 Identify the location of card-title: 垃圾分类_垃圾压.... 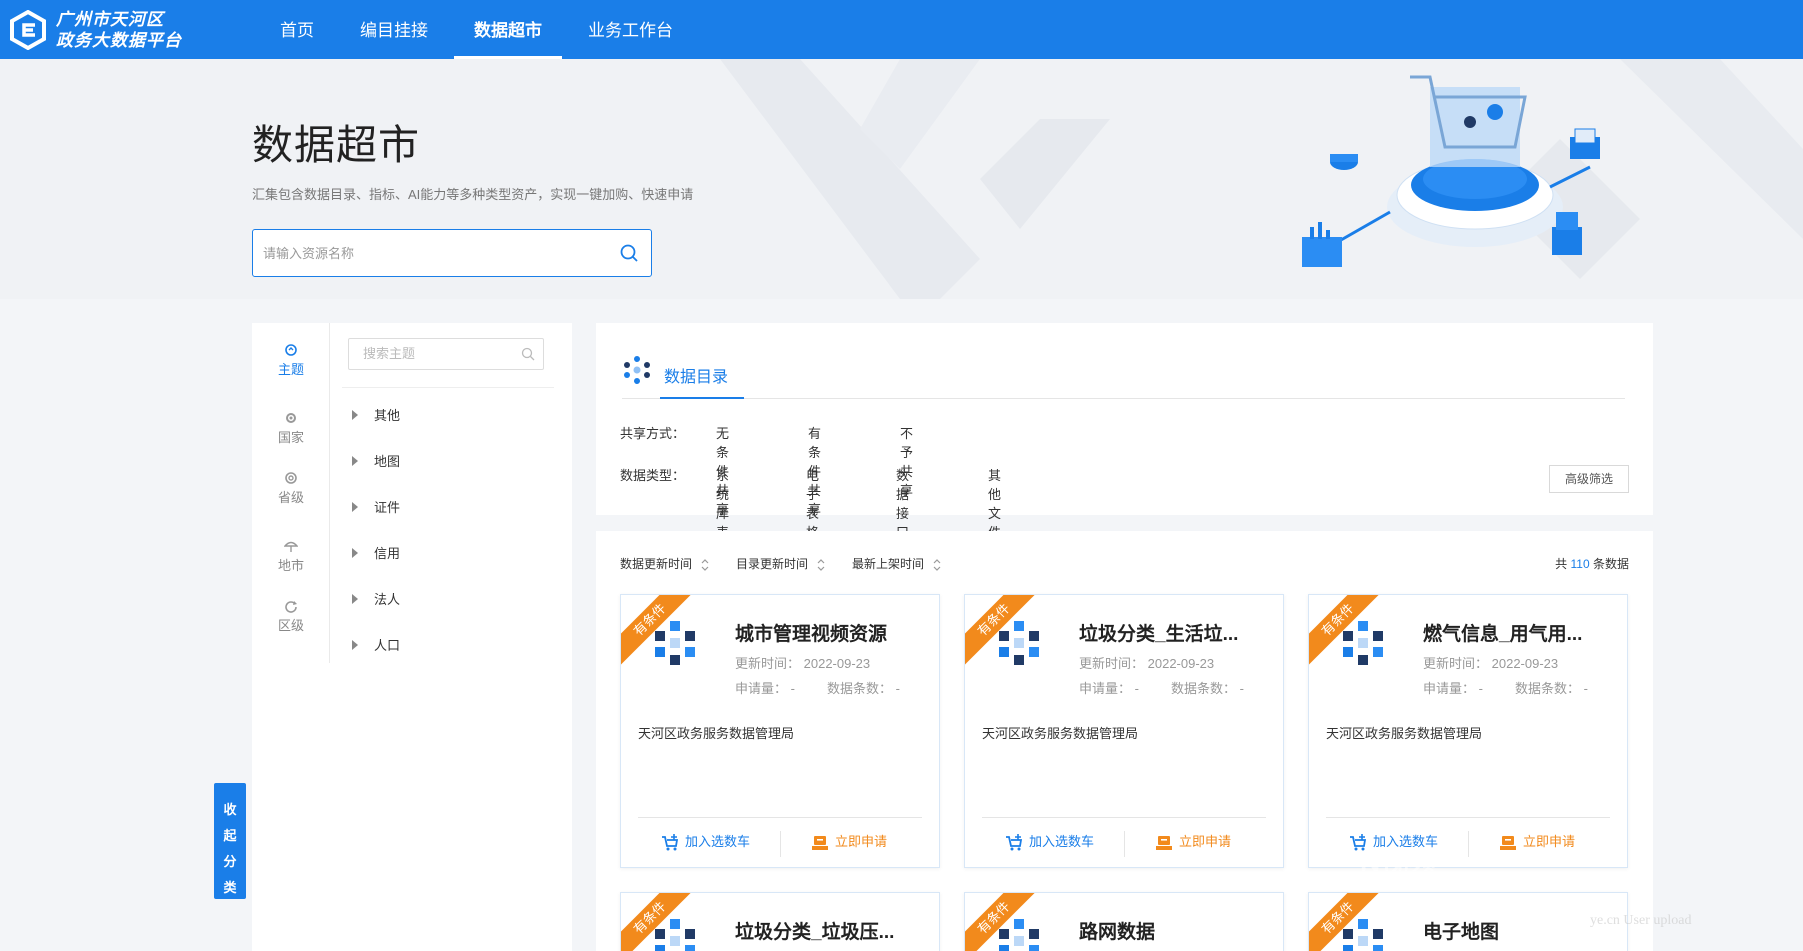
(833, 930).